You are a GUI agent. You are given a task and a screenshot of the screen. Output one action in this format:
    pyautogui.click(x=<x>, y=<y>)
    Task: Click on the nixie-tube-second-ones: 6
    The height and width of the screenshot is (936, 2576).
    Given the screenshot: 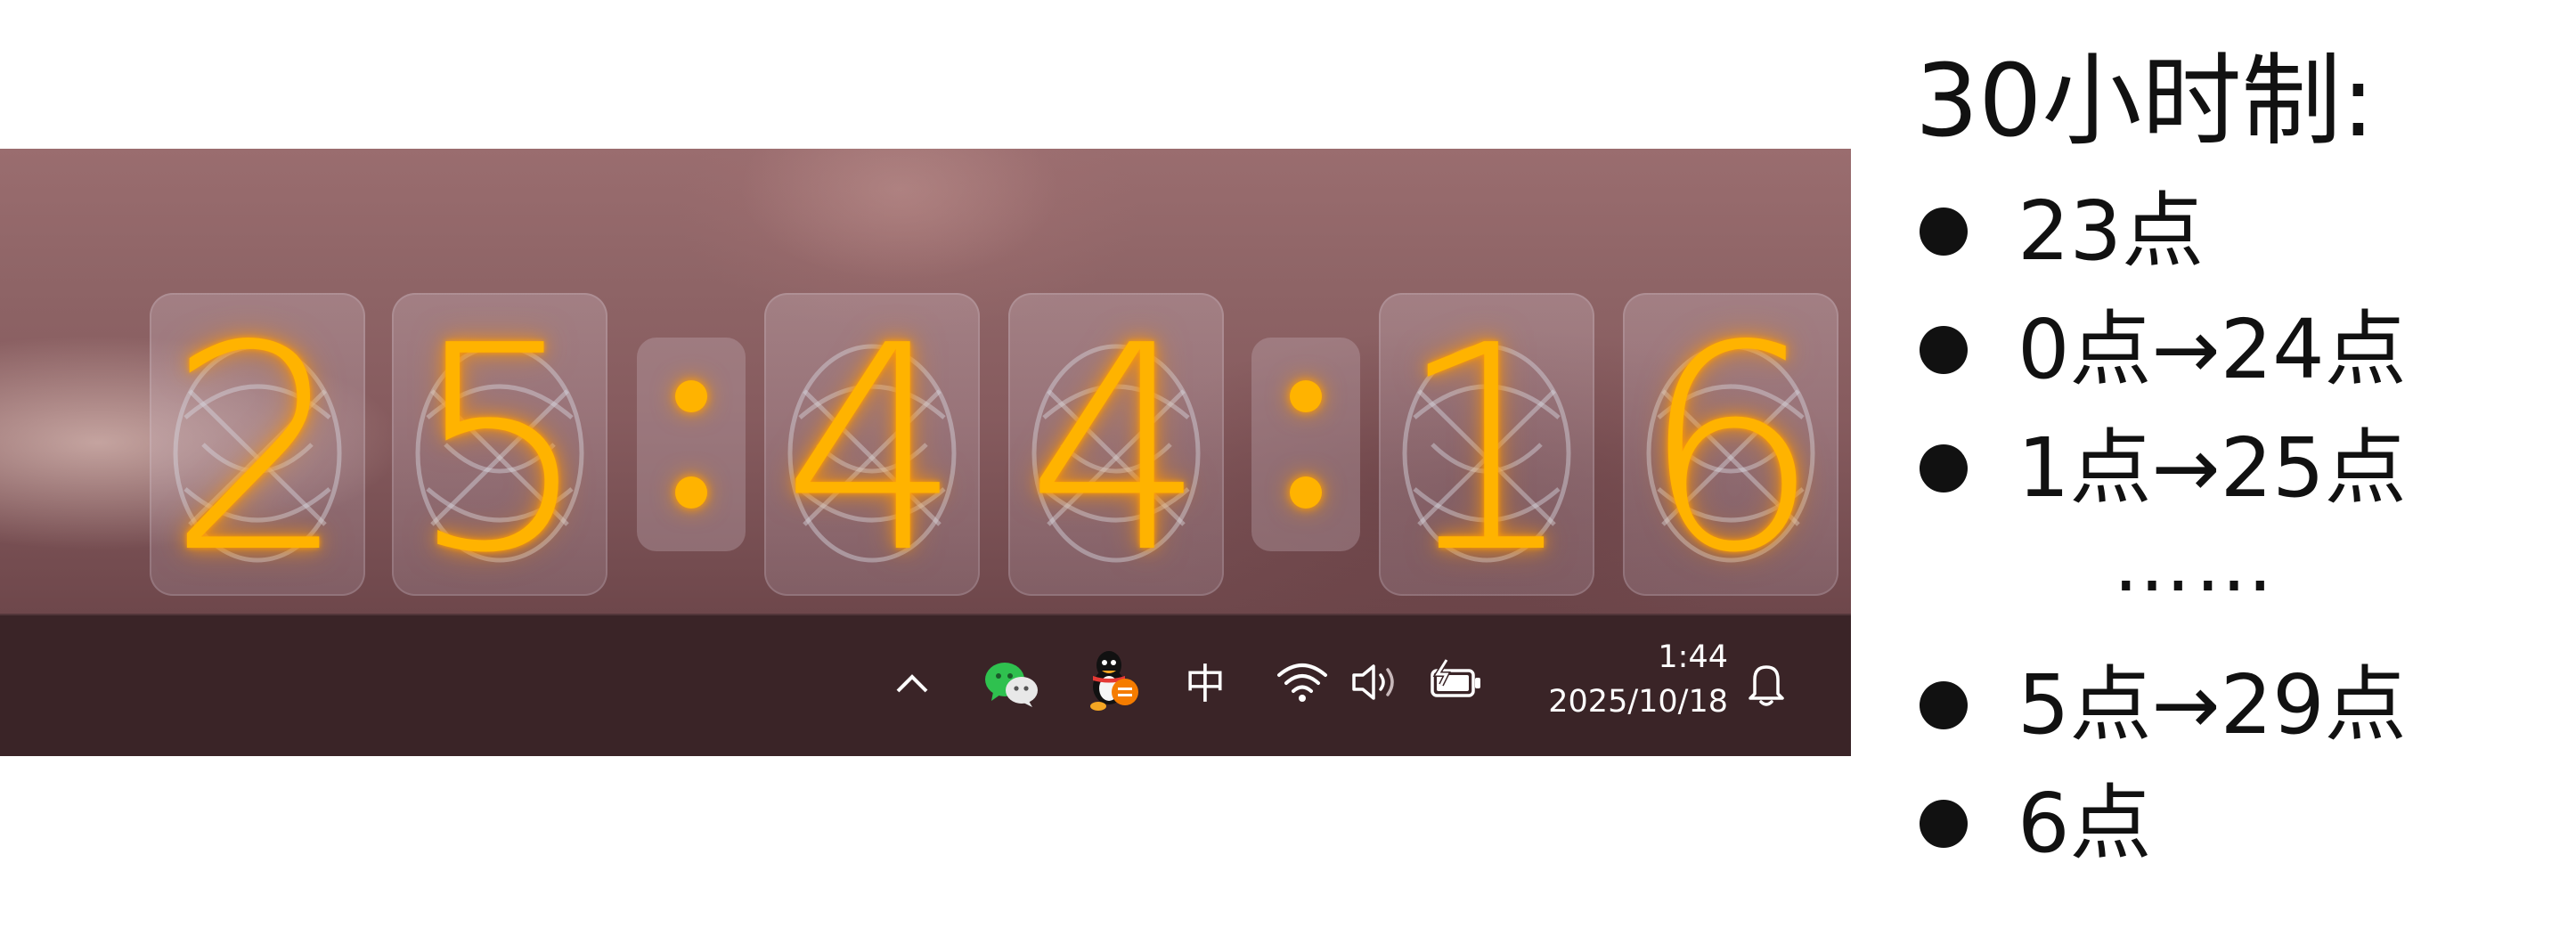 What is the action you would take?
    pyautogui.click(x=1731, y=444)
    